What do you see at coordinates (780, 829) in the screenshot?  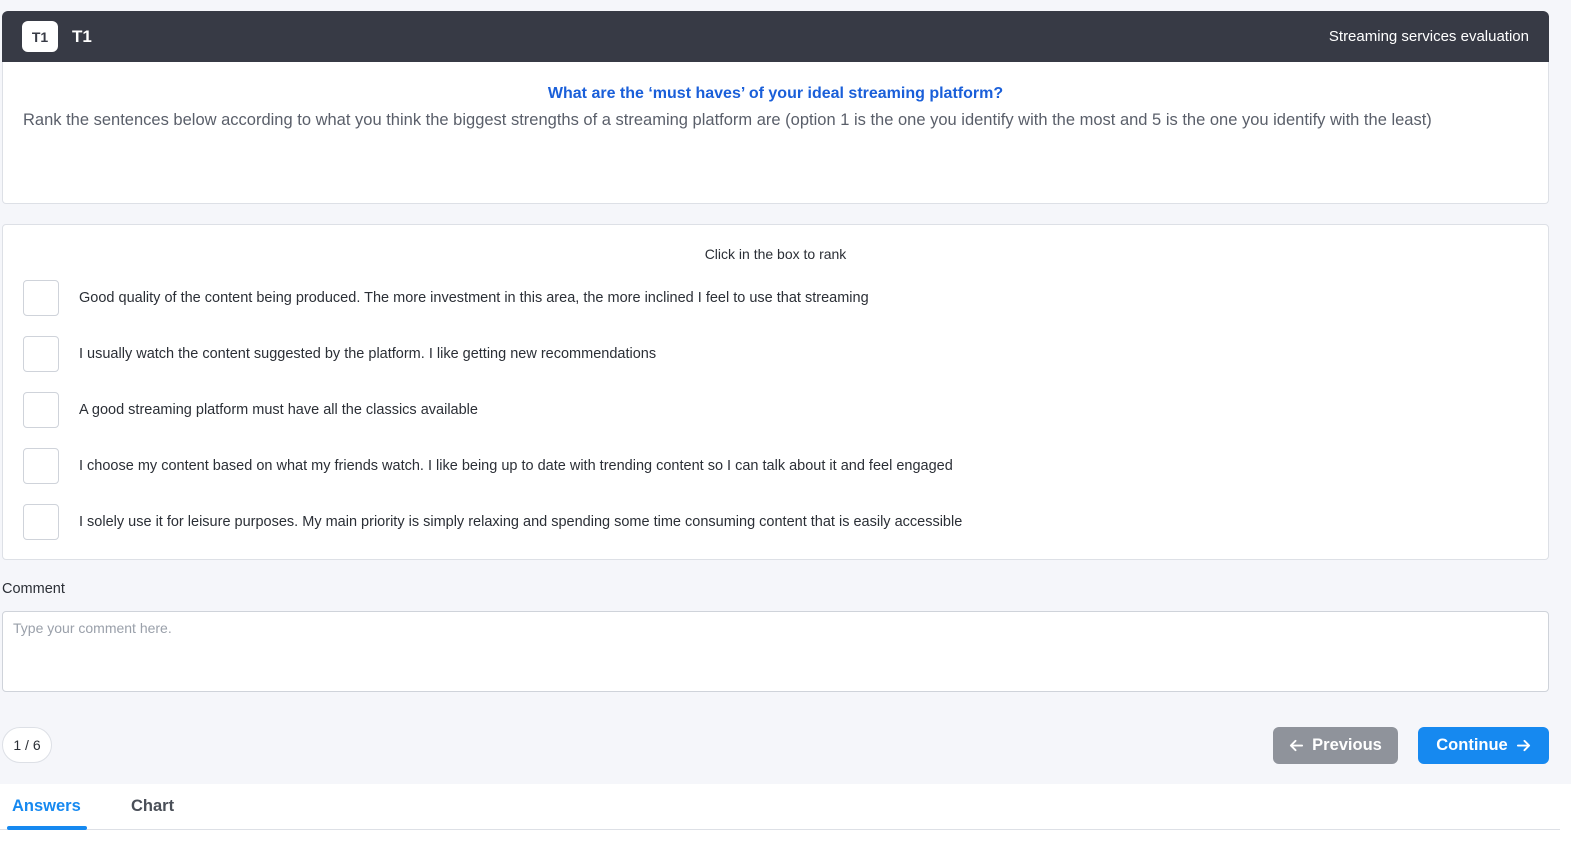 I see `tabs-divider` at bounding box center [780, 829].